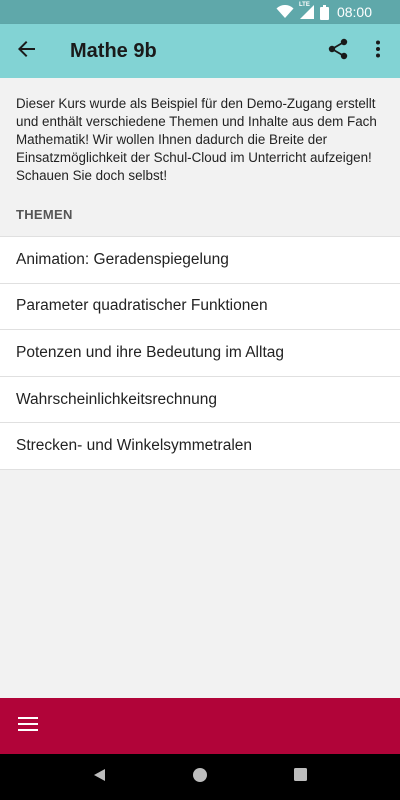 This screenshot has height=800, width=400. Describe the element at coordinates (134, 446) in the screenshot. I see `topic-label: Strecken- und Winkelsymmetralen` at that location.